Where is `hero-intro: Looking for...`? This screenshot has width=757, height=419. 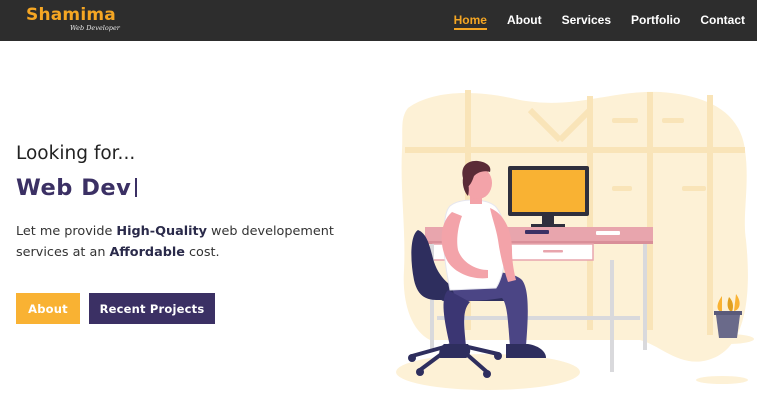 hero-intro: Looking for... is located at coordinates (76, 153).